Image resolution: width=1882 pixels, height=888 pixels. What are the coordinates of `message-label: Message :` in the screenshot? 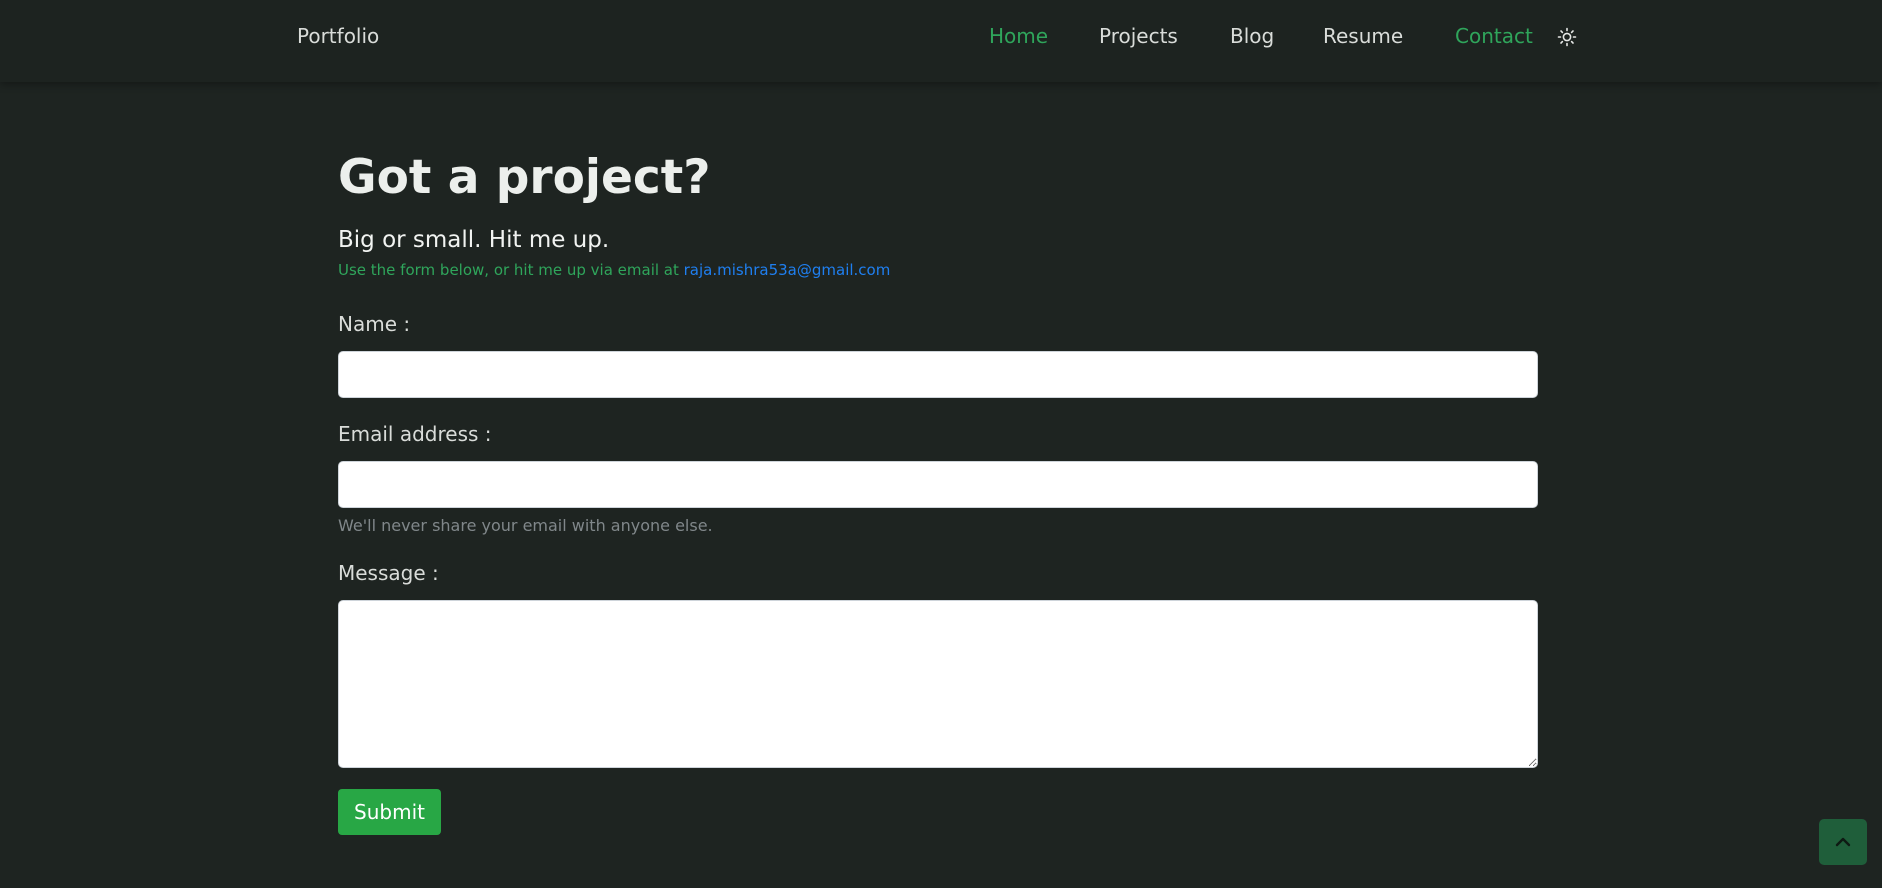 It's located at (388, 573).